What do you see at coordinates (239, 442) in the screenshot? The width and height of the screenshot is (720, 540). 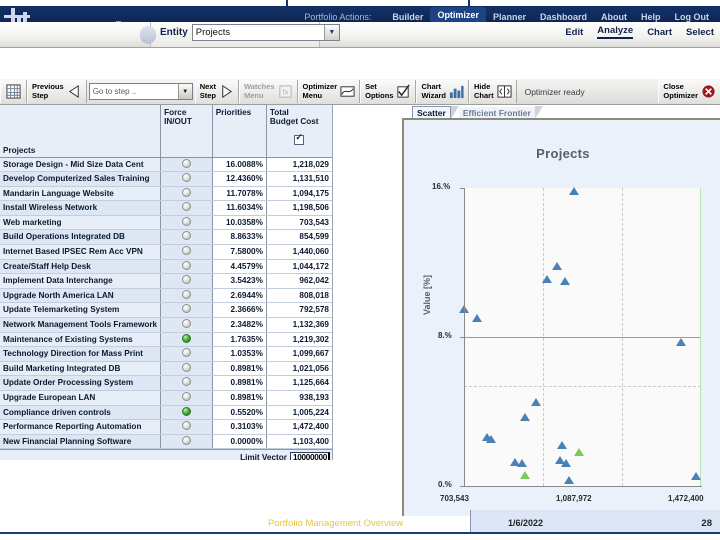 I see `cell-priority: 0.0000%` at bounding box center [239, 442].